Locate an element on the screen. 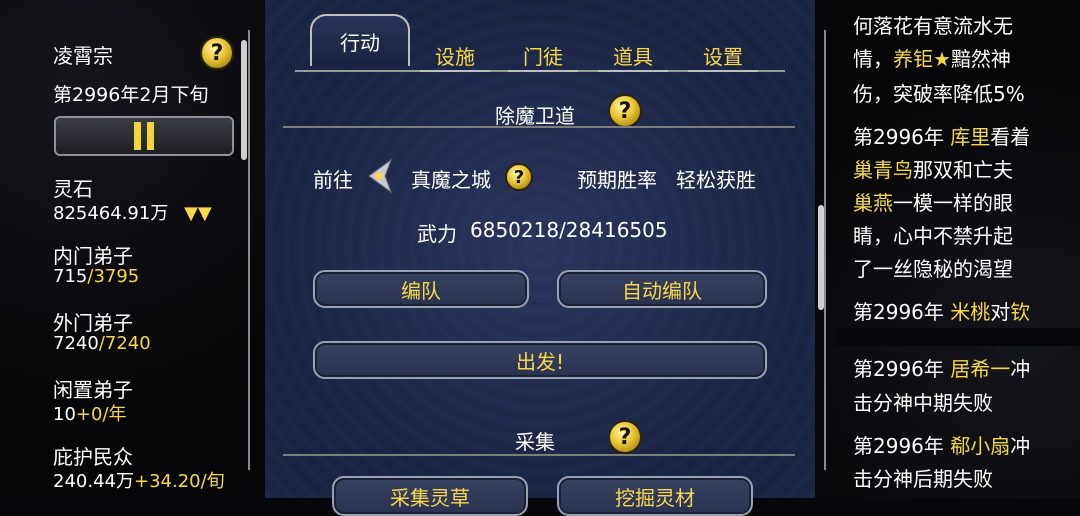  destination: 真魔之城 is located at coordinates (451, 178).